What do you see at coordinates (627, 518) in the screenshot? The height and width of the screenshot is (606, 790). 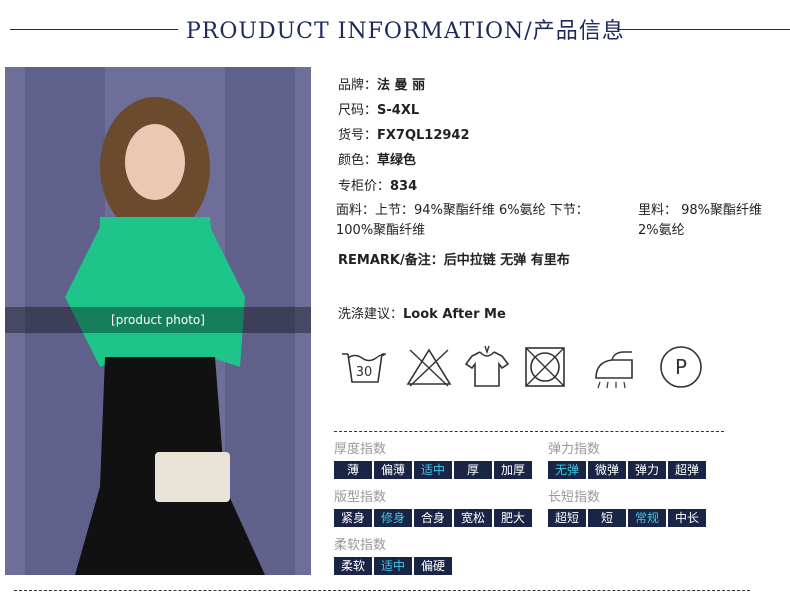 I see `length-options: 超短 短 常规 中长` at bounding box center [627, 518].